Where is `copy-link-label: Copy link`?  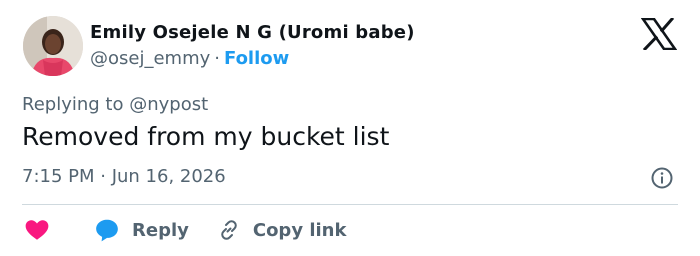 copy-link-label: Copy link is located at coordinates (299, 230).